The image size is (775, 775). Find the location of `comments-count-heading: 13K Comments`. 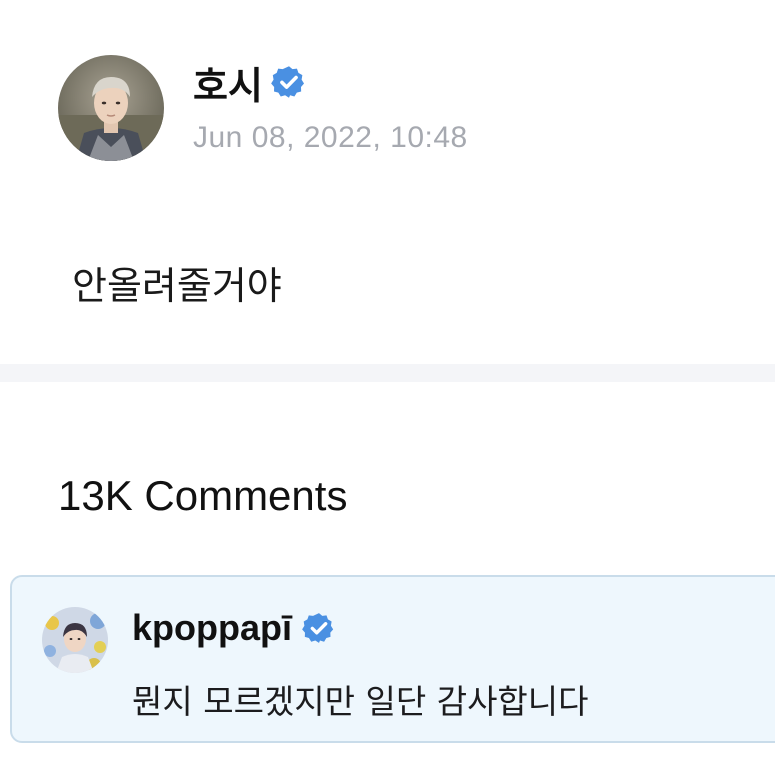

comments-count-heading: 13K Comments is located at coordinates (203, 495).